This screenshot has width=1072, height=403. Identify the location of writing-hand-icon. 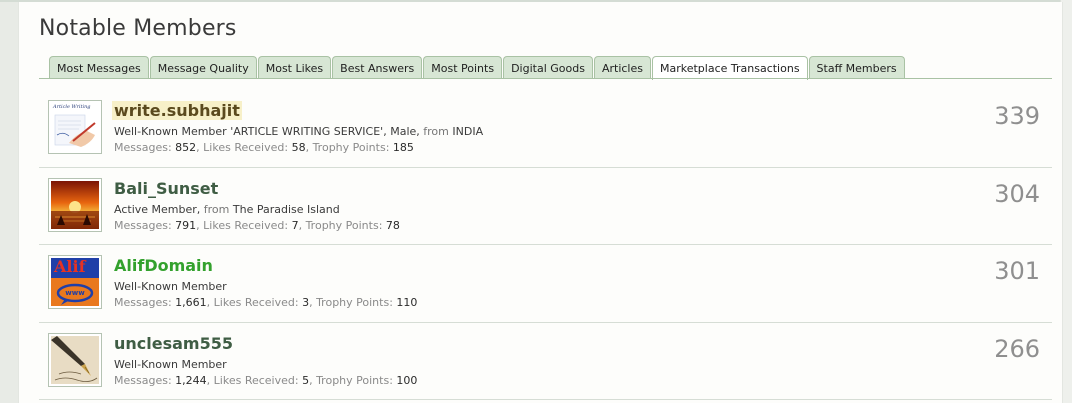
(75, 127).